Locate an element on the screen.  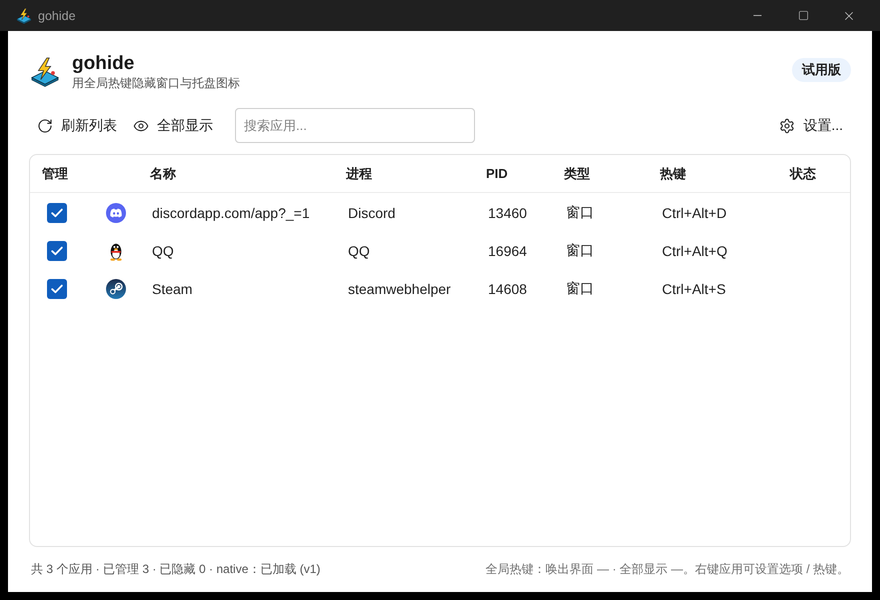
trial-badge: 试用版 is located at coordinates (821, 70).